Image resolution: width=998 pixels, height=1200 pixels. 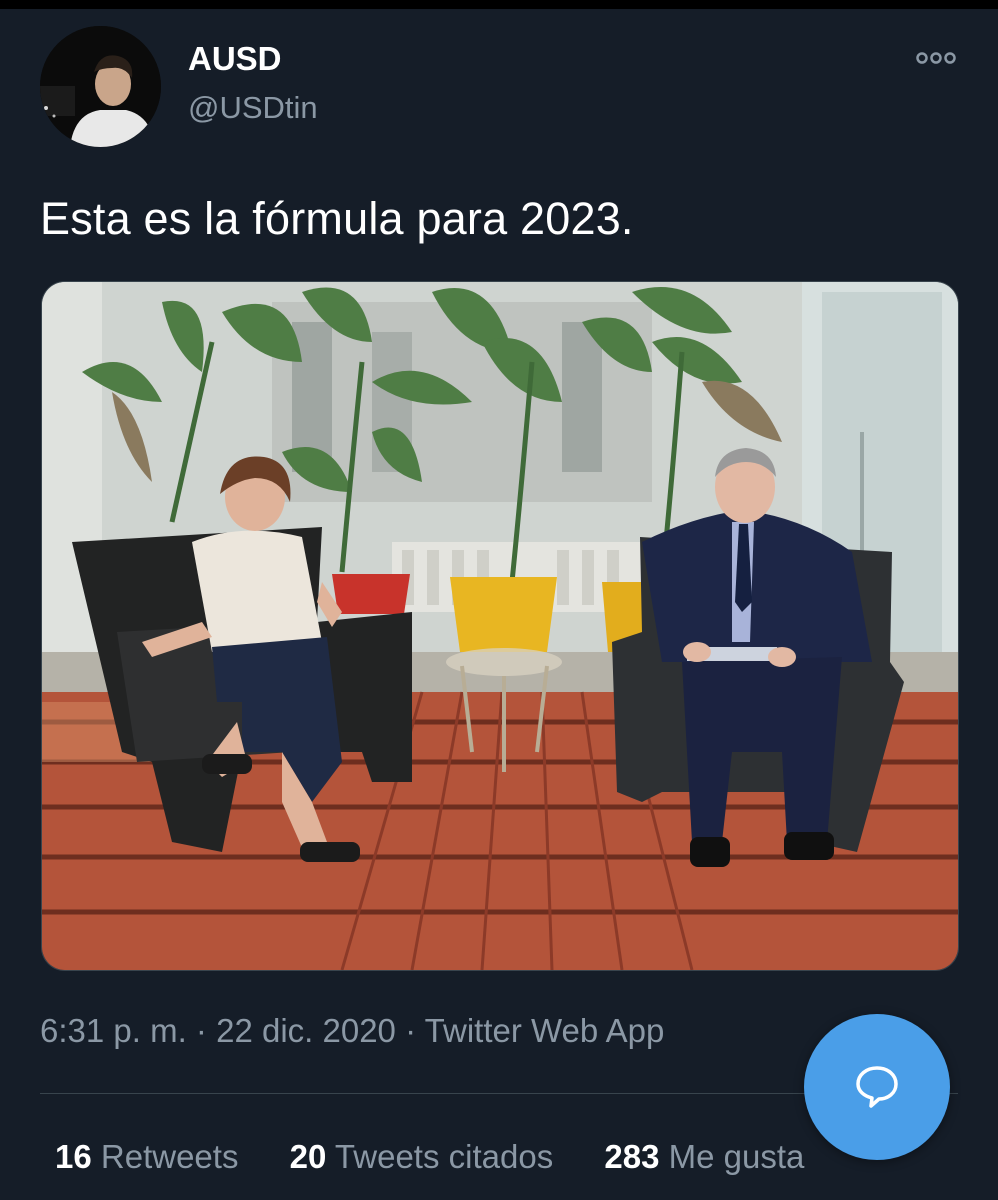 I want to click on likes-stat: 283 Me gusta, so click(x=704, y=1157).